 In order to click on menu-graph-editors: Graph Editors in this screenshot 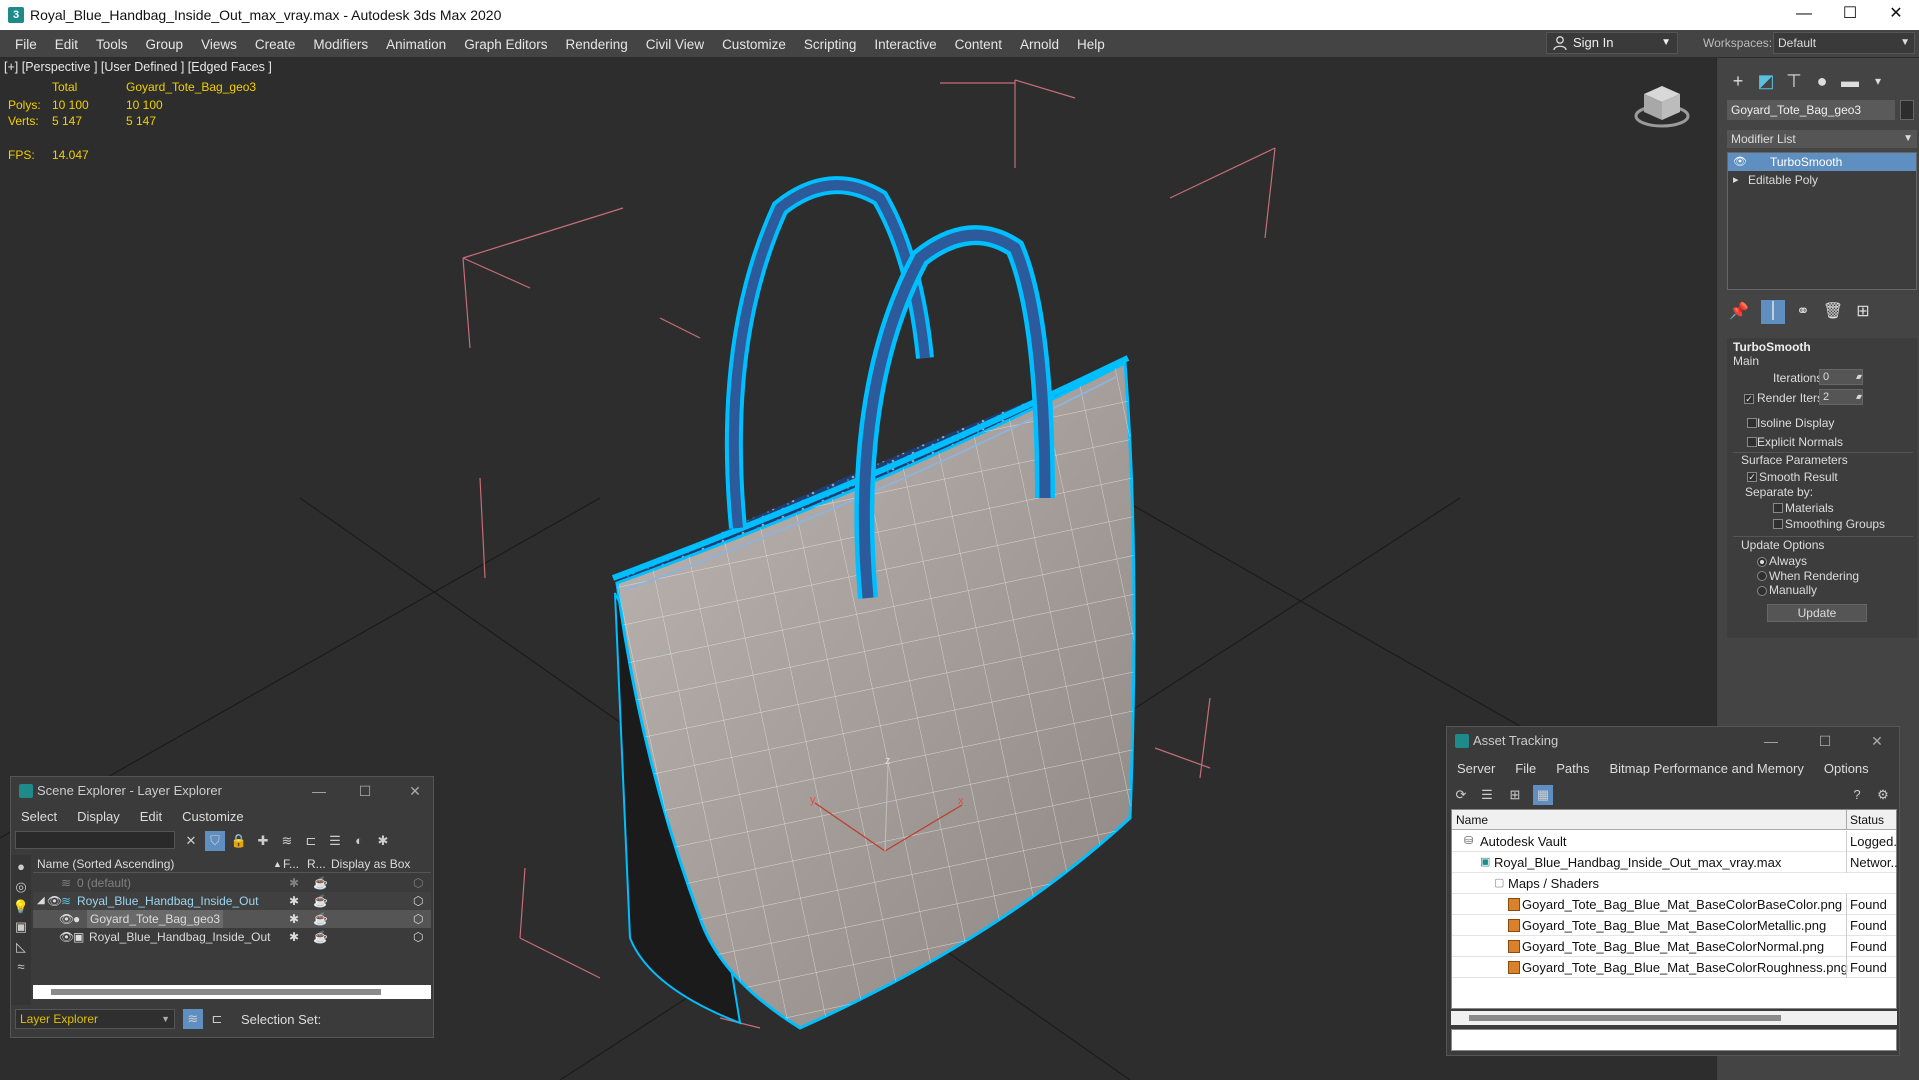, I will do `click(505, 44)`.